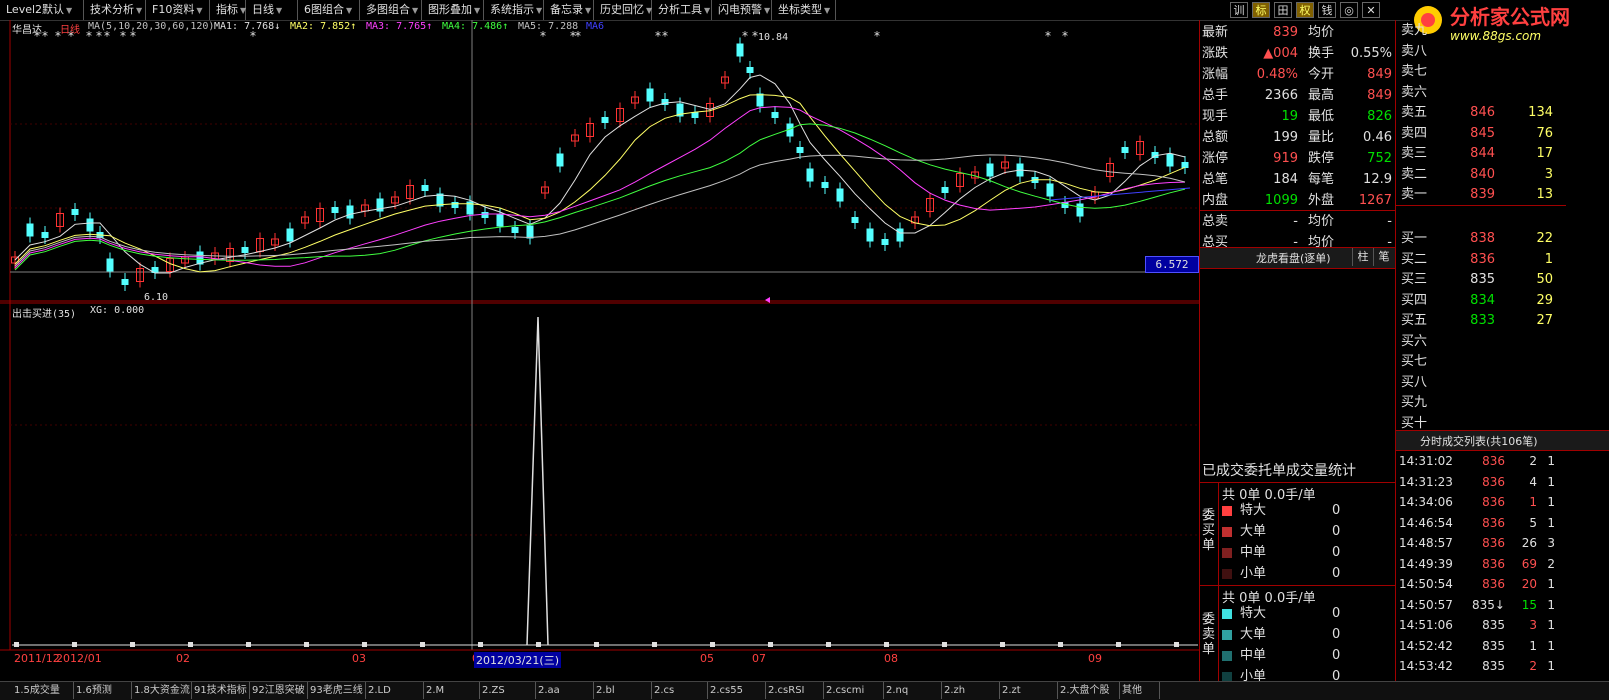  Describe the element at coordinates (1503, 482) in the screenshot. I see `trade-row: 14:31:23 836 4 1` at that location.